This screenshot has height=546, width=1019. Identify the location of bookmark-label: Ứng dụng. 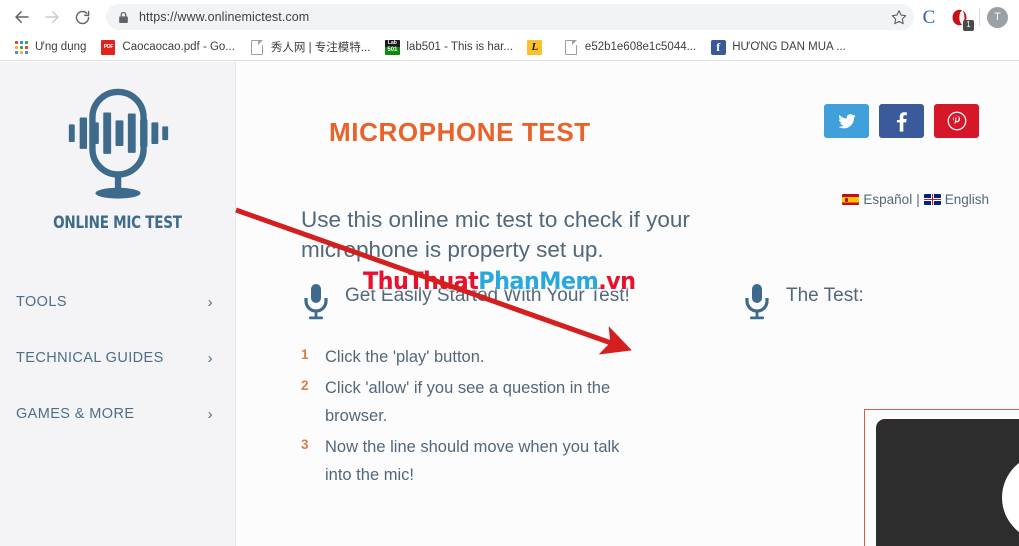
(61, 47).